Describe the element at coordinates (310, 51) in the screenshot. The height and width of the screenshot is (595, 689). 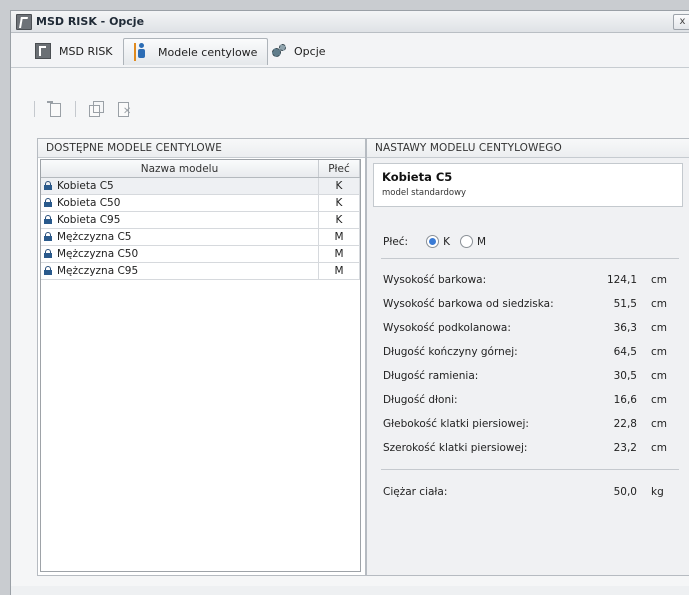
I see `tab-opcje-label: Opcje` at that location.